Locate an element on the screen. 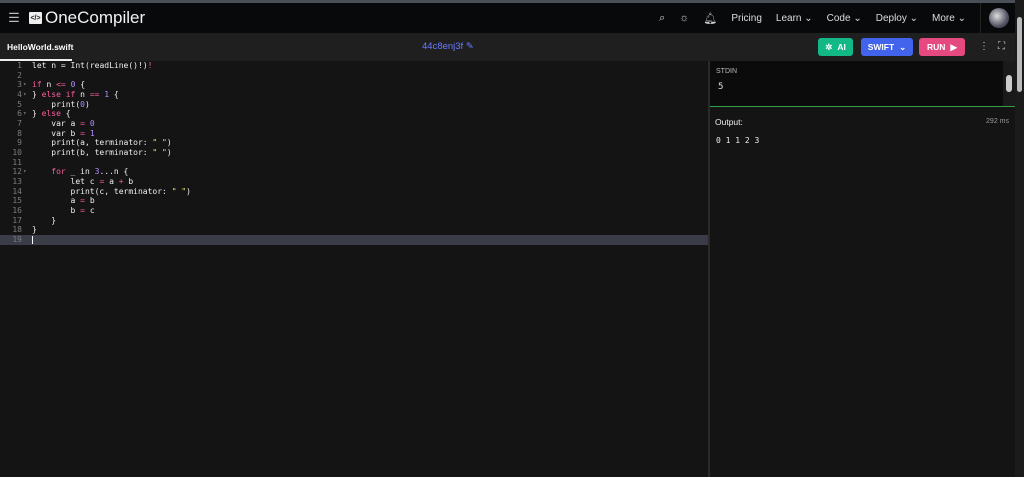 This screenshot has height=477, width=1024. hamburger-menu-icon: ☰ is located at coordinates (14, 18).